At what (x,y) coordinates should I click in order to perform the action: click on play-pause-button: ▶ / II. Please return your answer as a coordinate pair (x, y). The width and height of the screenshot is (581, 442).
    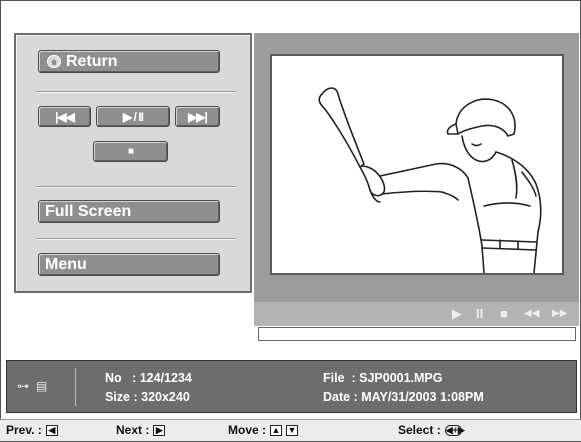
    Looking at the image, I should click on (133, 116).